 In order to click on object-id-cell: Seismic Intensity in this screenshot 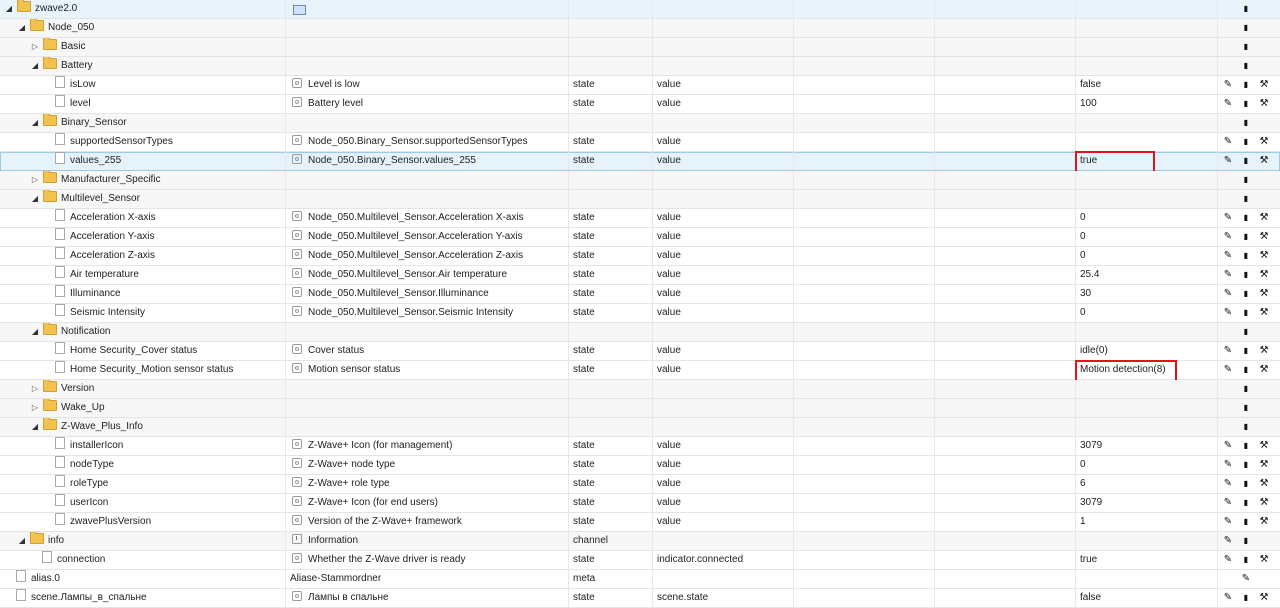, I will do `click(143, 313)`.